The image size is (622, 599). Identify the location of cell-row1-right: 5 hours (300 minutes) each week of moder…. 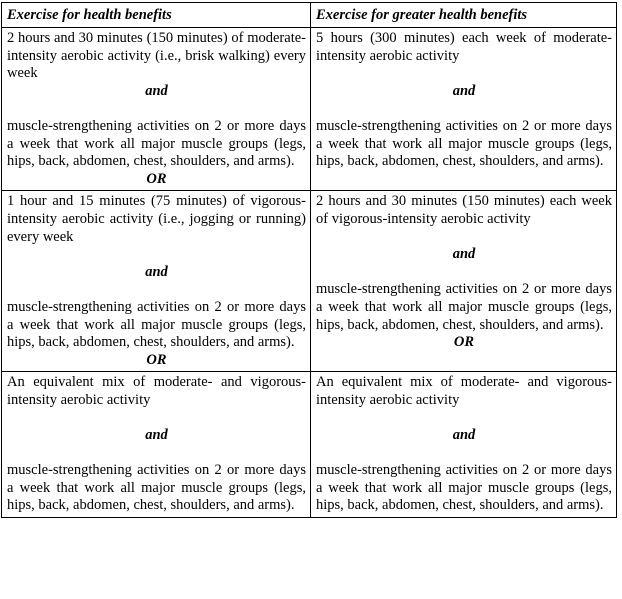
(463, 109).